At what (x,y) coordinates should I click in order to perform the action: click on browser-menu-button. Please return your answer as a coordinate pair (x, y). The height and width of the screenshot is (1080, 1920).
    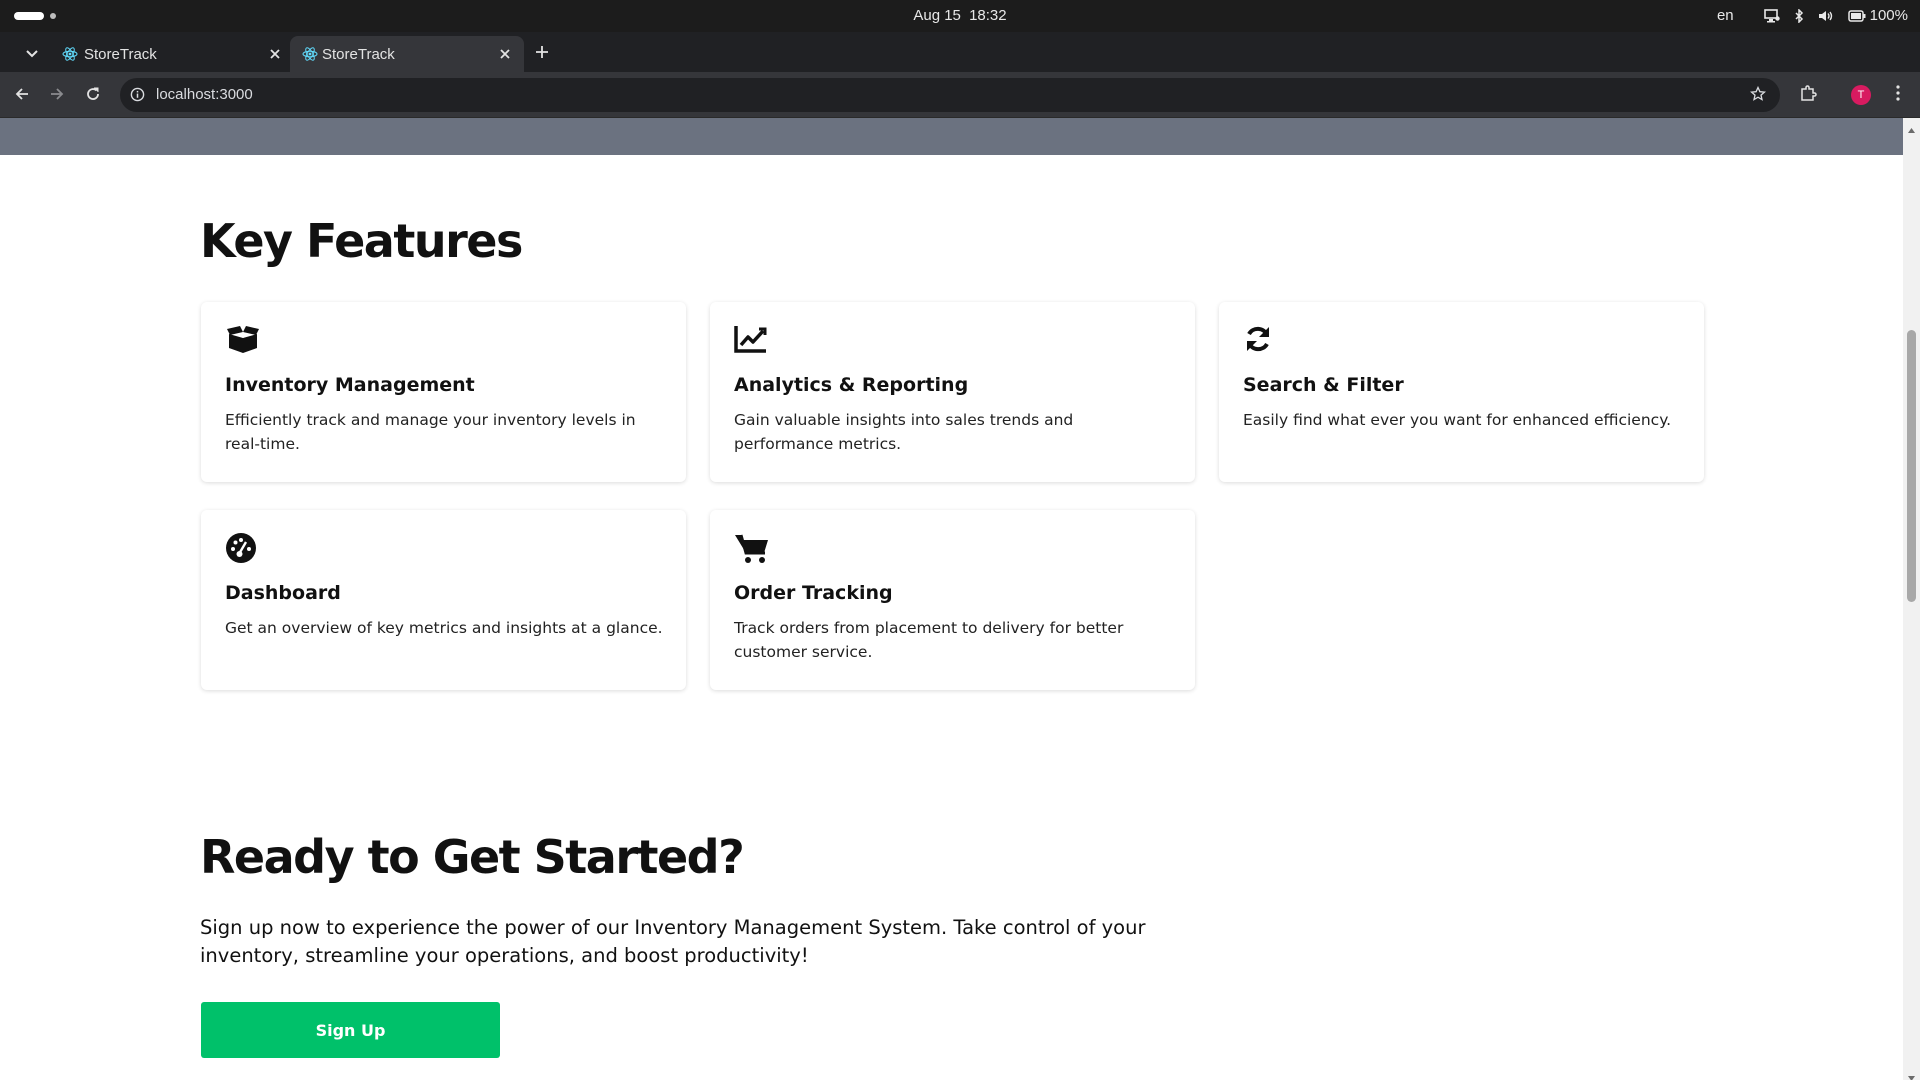
    Looking at the image, I should click on (1898, 95).